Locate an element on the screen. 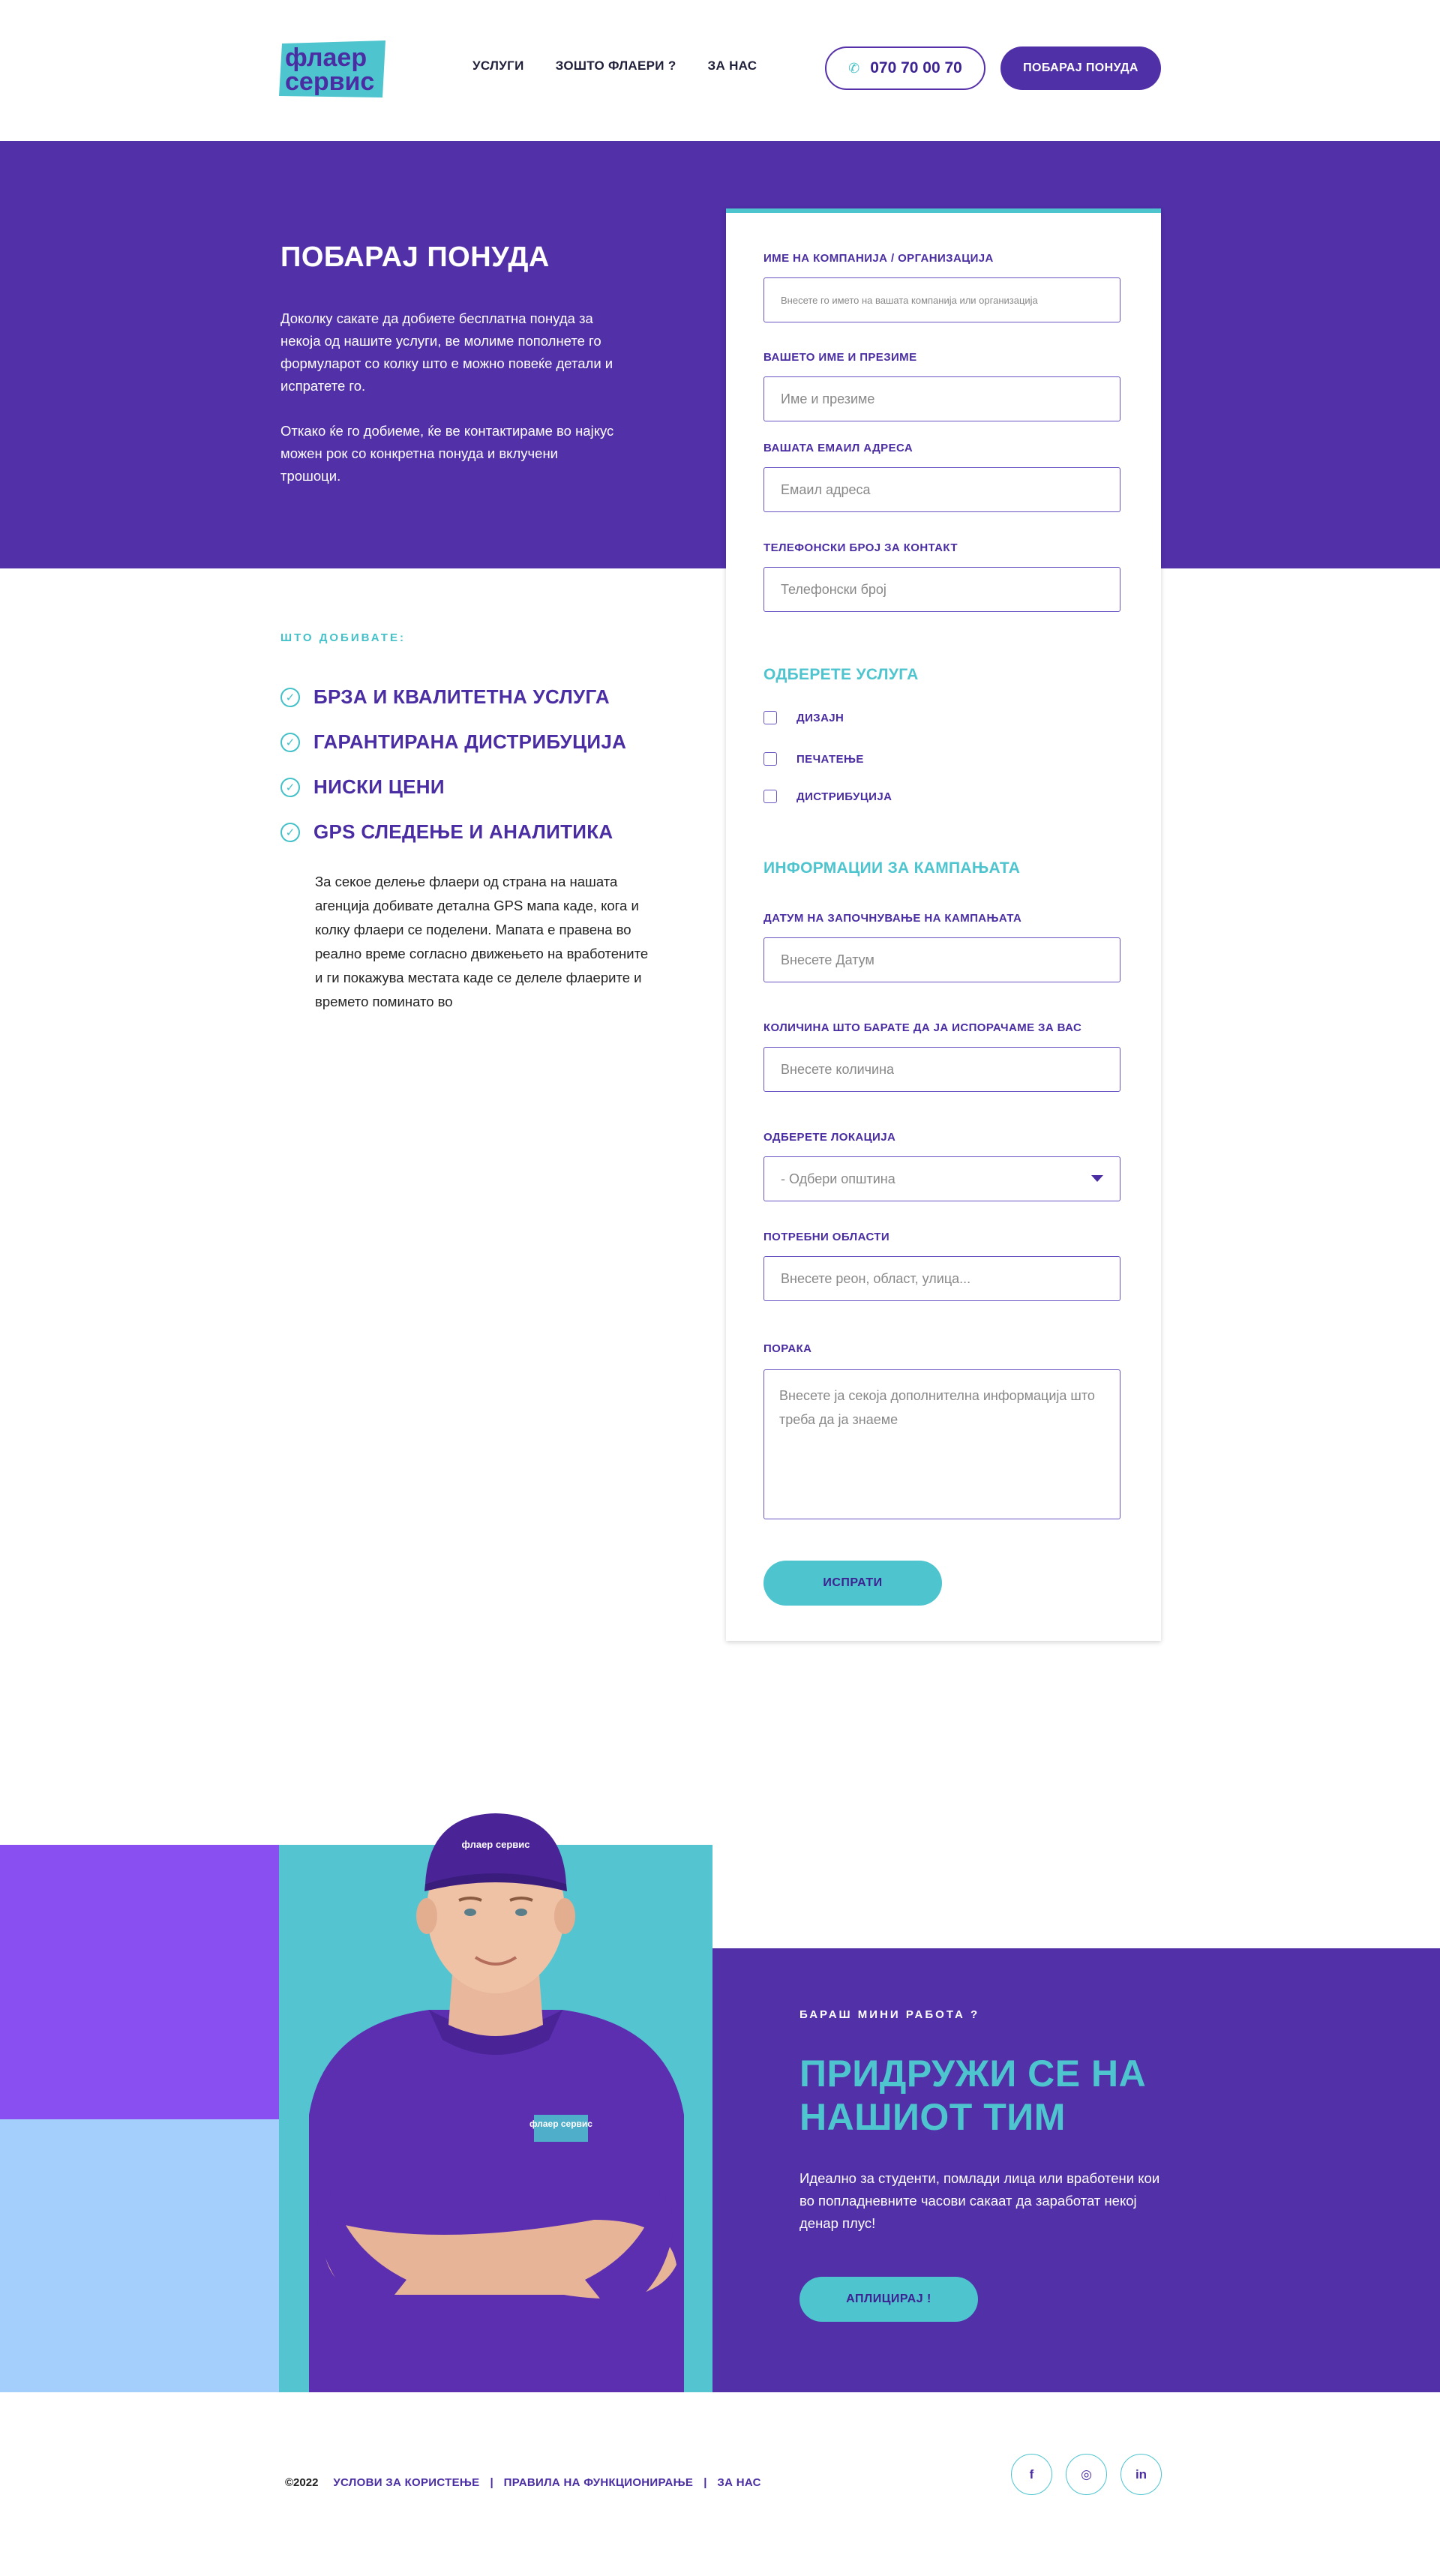 This screenshot has width=1440, height=2576. page-title: ПОБАРАЈ ПОНУДА is located at coordinates (415, 257).